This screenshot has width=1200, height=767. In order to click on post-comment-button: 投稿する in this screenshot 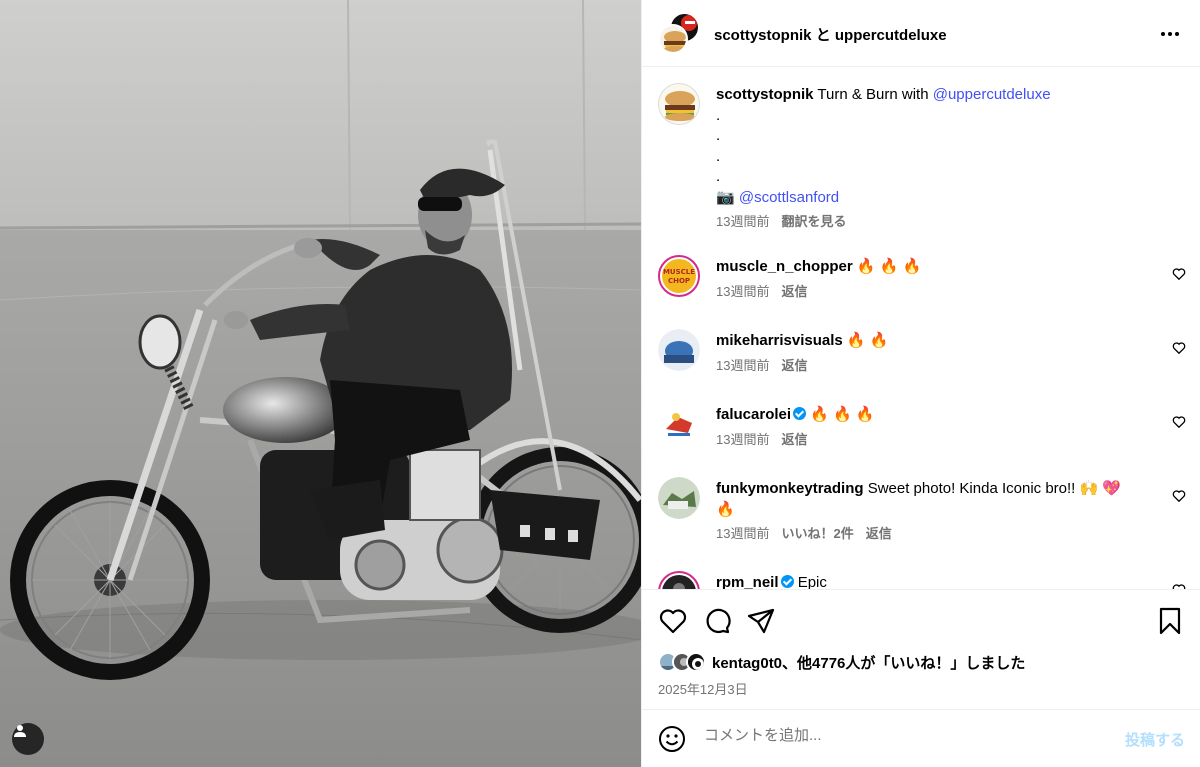, I will do `click(1155, 739)`.